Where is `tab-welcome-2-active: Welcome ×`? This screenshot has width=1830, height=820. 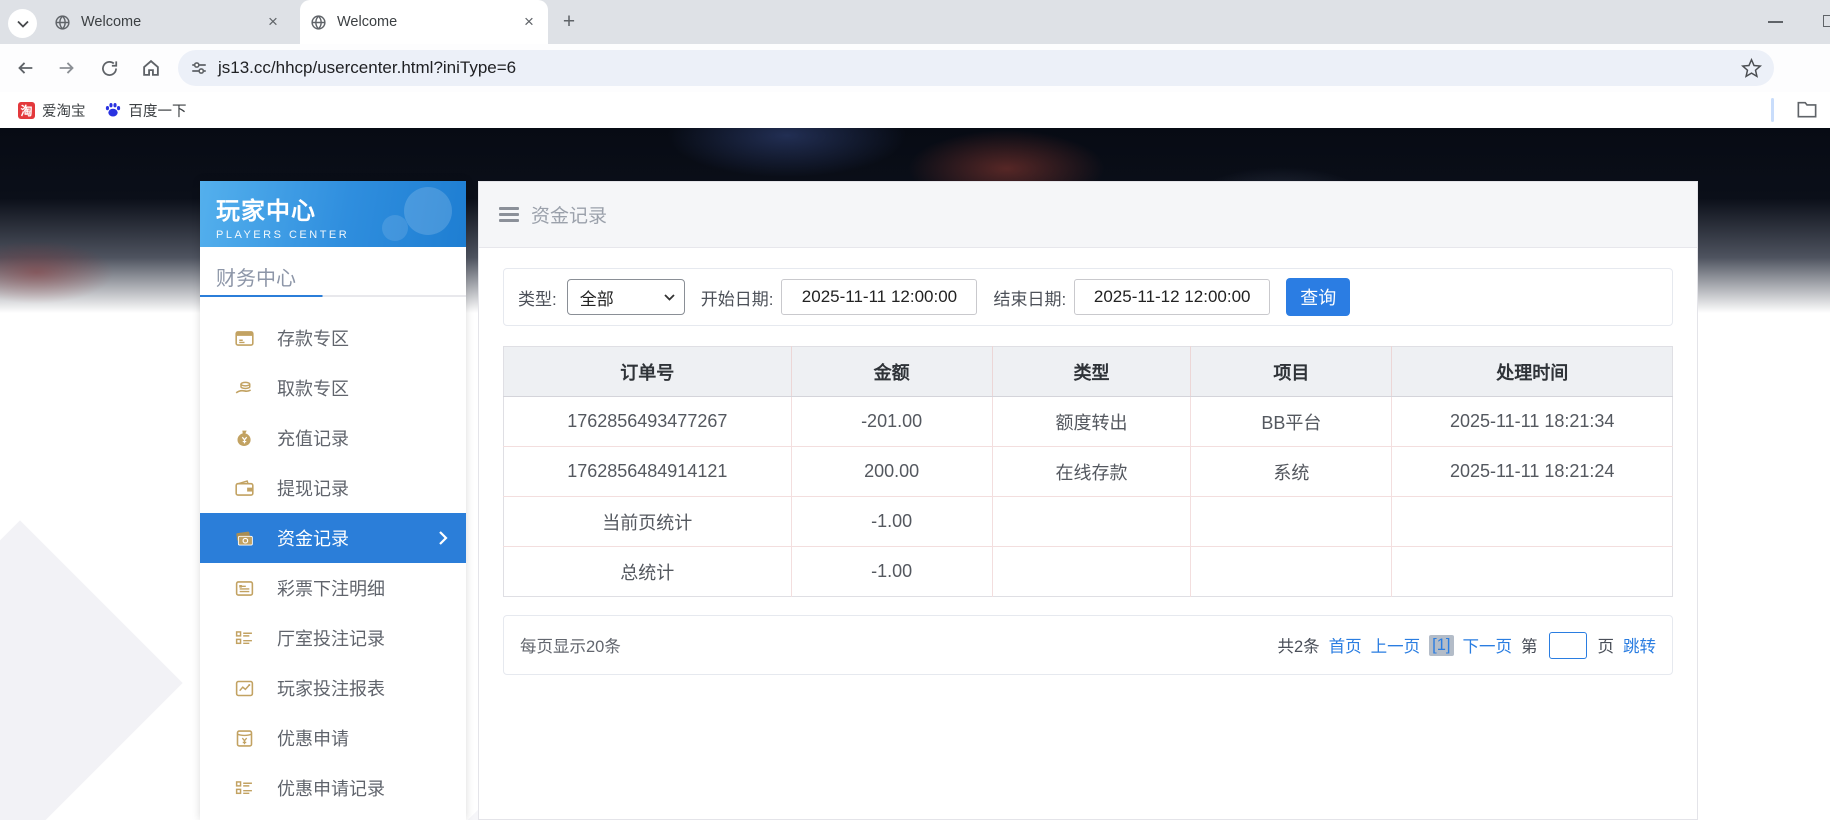 tab-welcome-2-active: Welcome × is located at coordinates (424, 22).